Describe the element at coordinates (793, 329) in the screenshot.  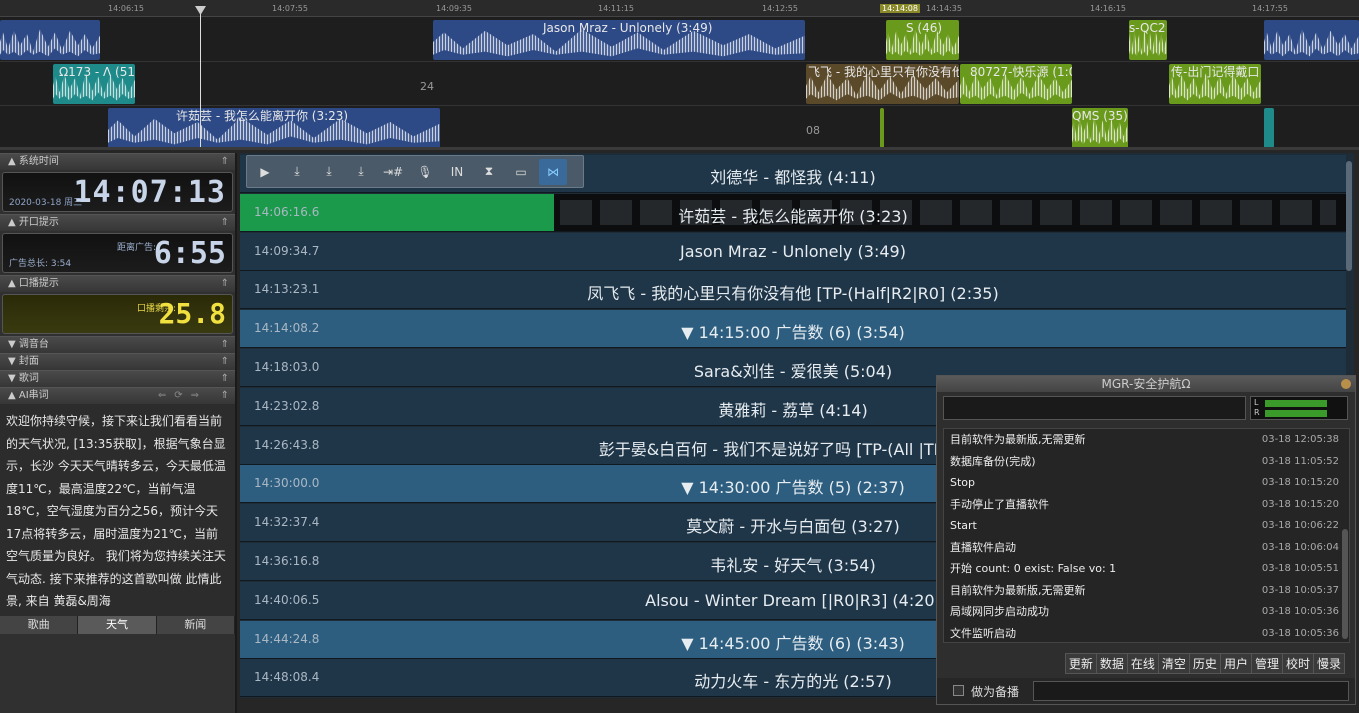
I see `playlist-ad-row: 14:14:08.2 ▼ 14:15:00 广告数 (6) (3:54)` at that location.